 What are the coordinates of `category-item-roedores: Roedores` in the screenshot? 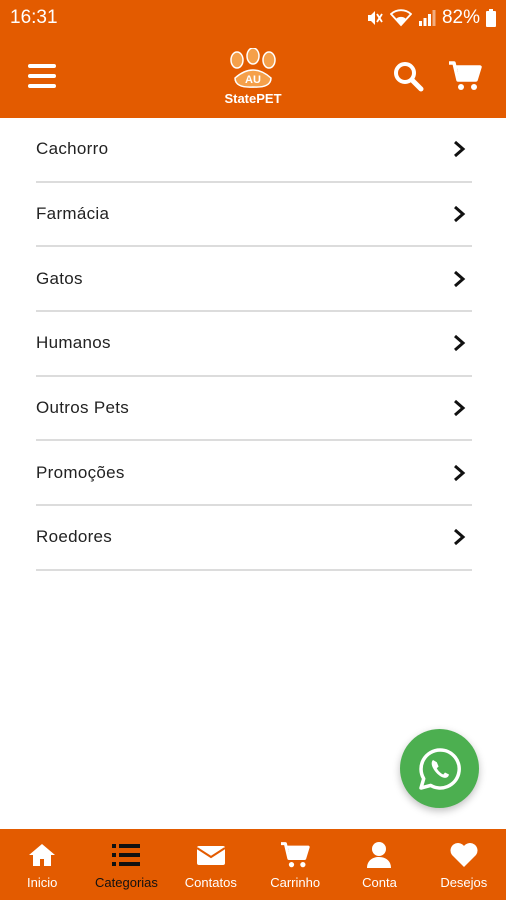 It's located at (254, 538).